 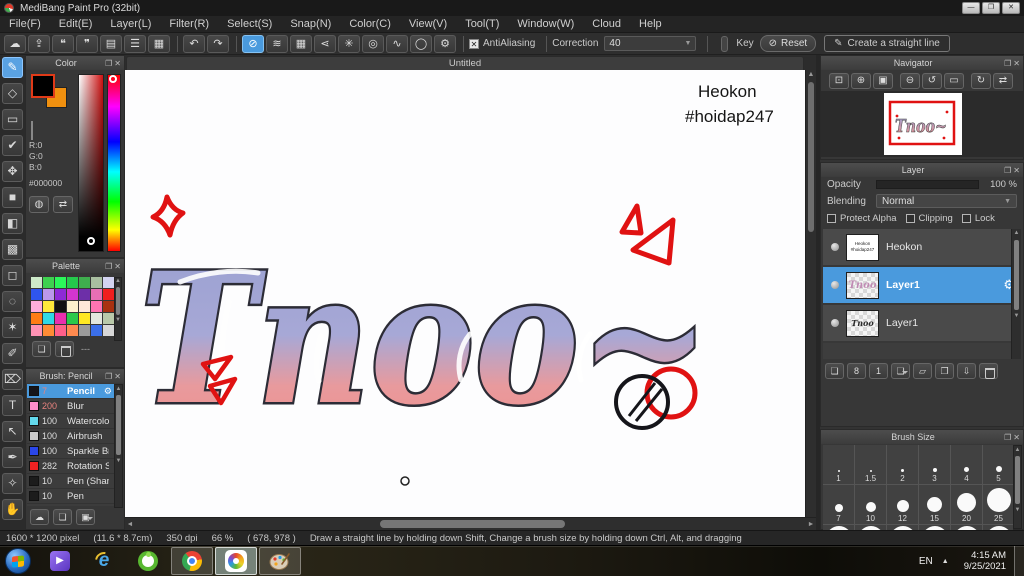 What do you see at coordinates (60, 561) in the screenshot?
I see `taskbar-kmplayer-icon: ▶` at bounding box center [60, 561].